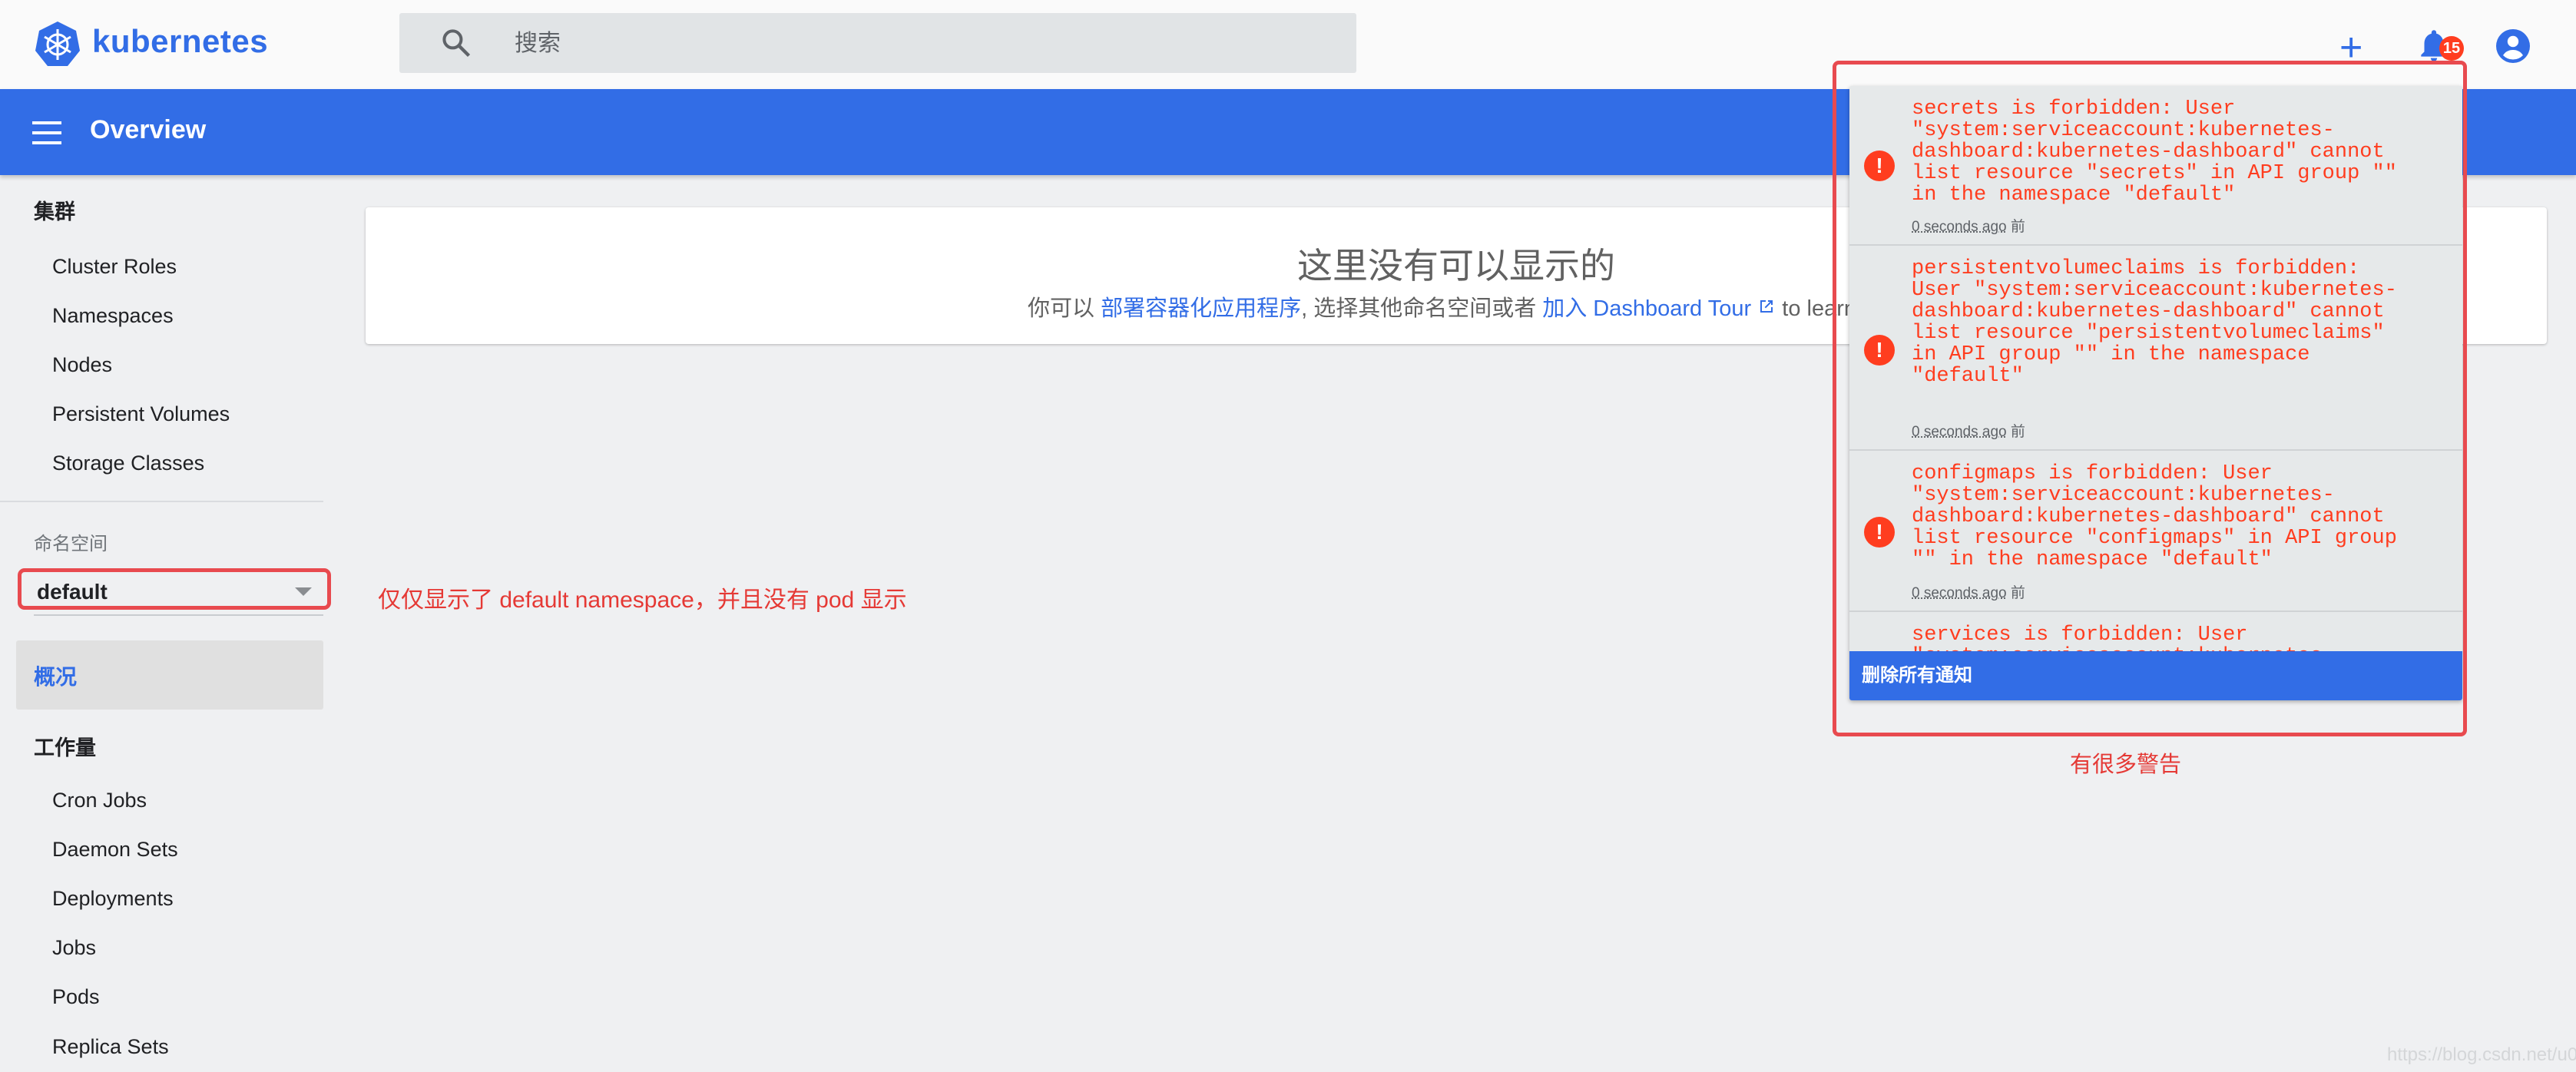  Describe the element at coordinates (55, 210) in the screenshot. I see `sidebar-heading-cluster: 集群` at that location.